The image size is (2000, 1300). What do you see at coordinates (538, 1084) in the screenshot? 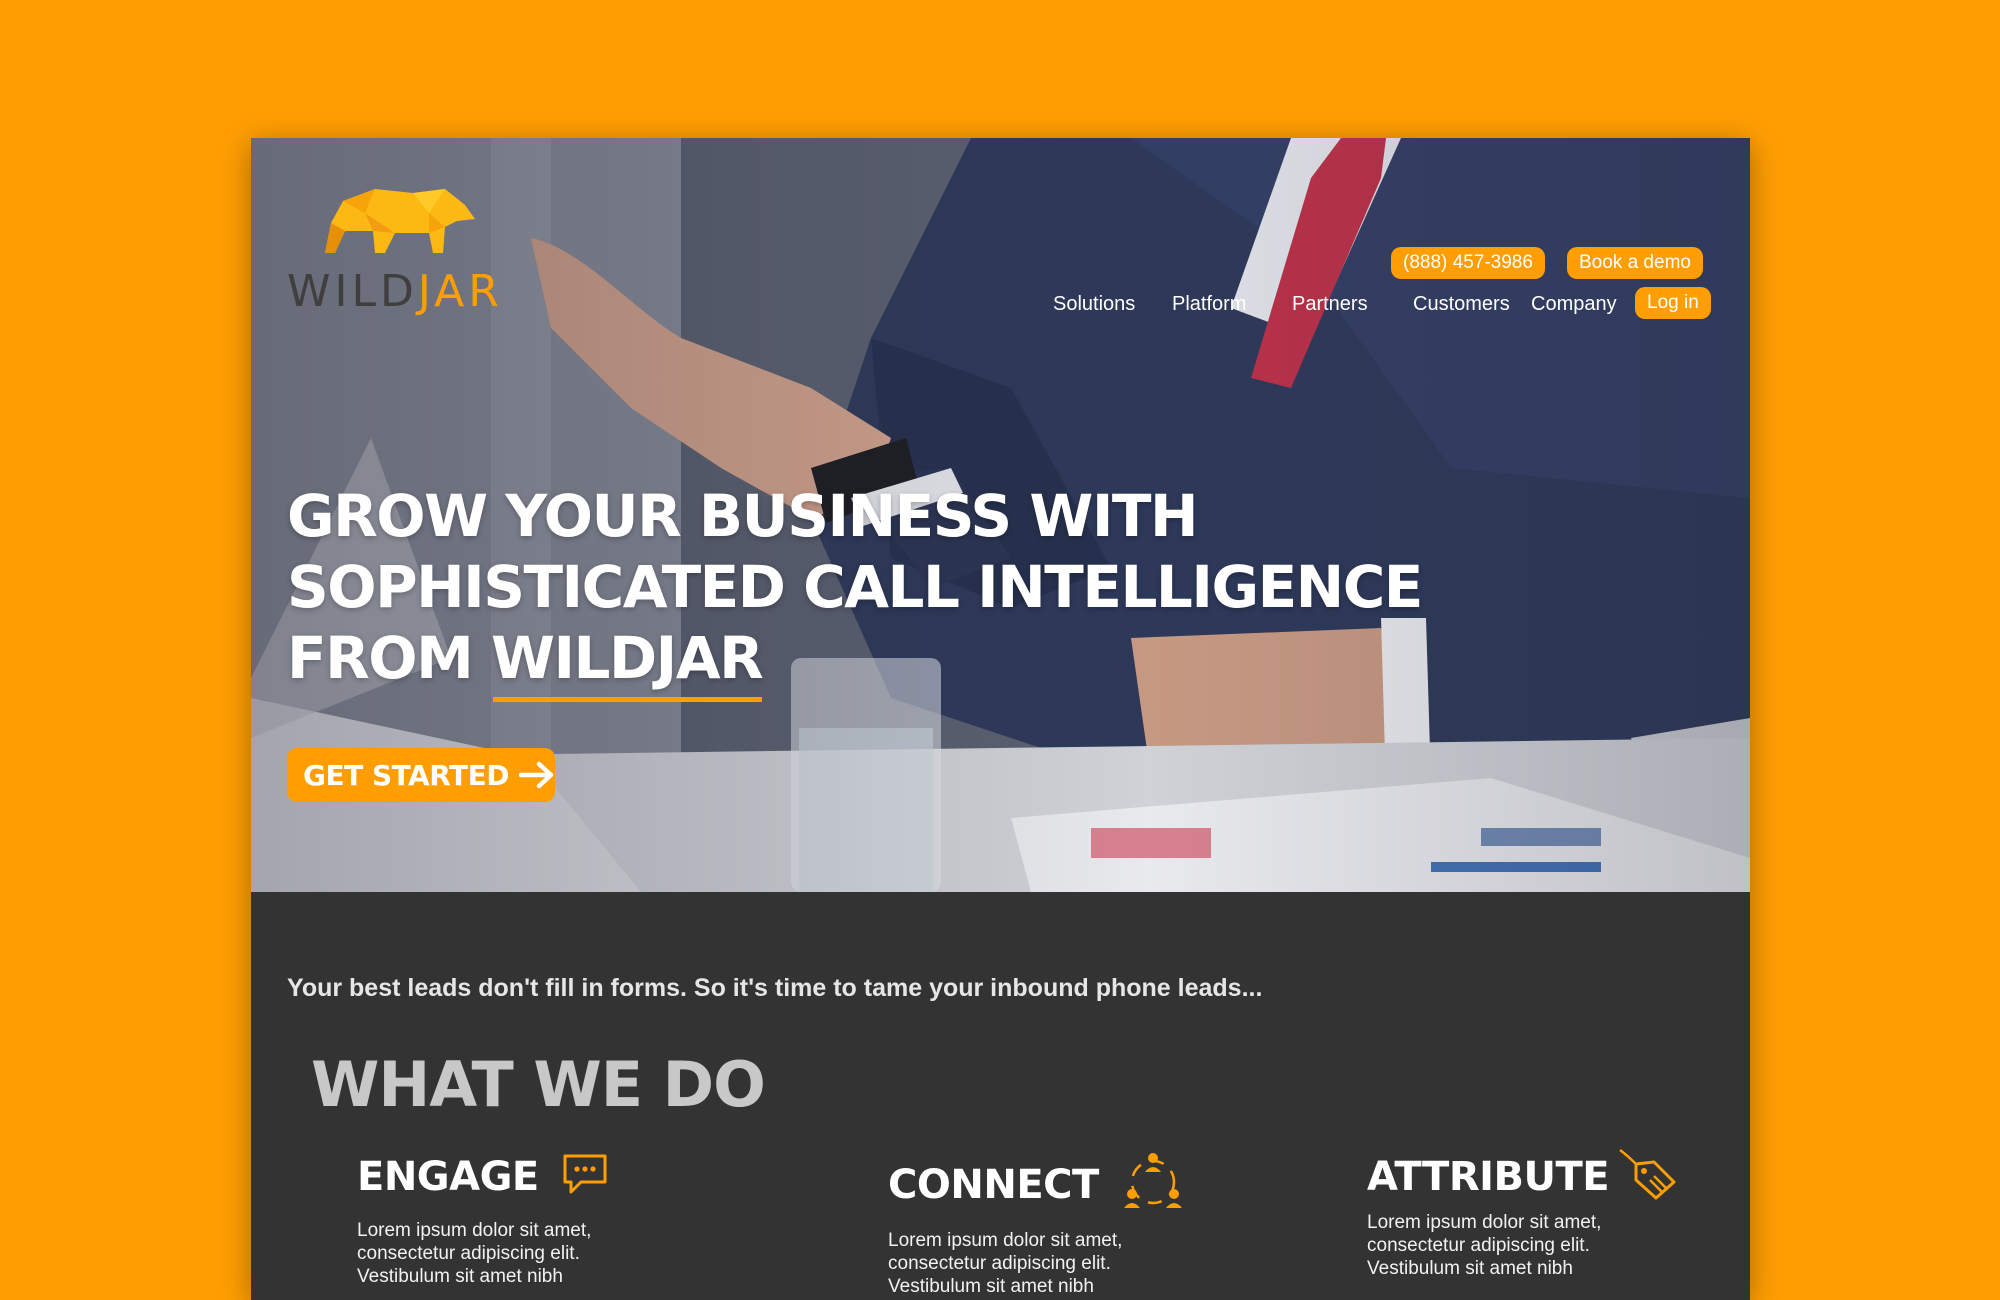
I see `section-title-what-we-do: WHAT WE DO` at bounding box center [538, 1084].